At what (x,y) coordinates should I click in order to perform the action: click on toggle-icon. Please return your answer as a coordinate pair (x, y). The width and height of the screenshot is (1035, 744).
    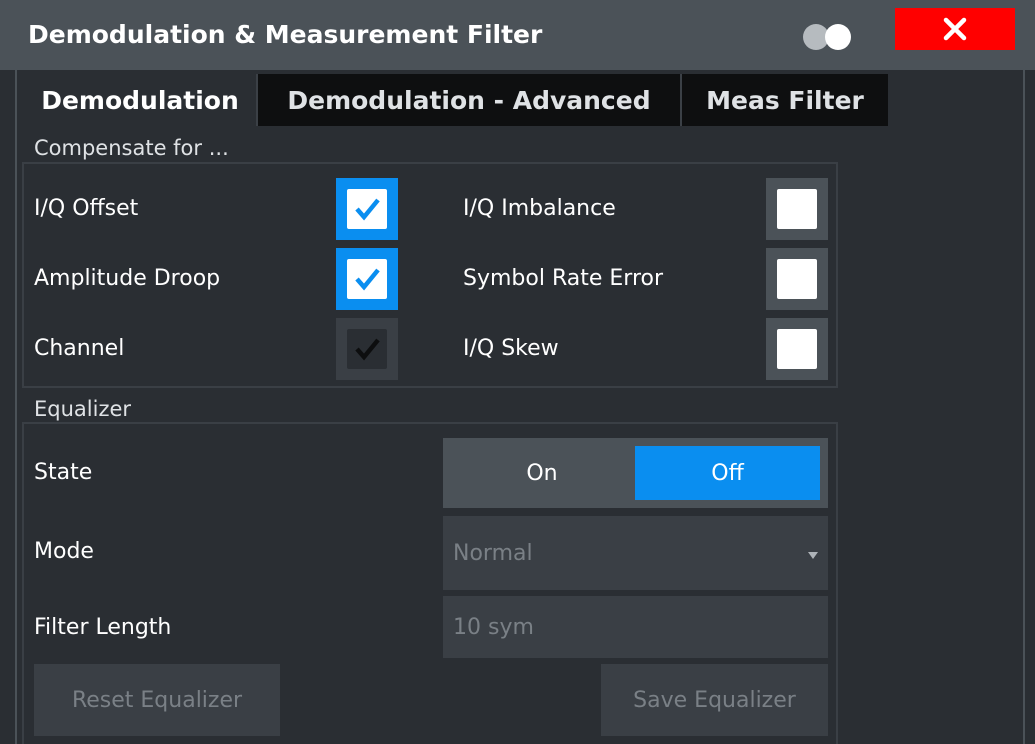
    Looking at the image, I should click on (828, 37).